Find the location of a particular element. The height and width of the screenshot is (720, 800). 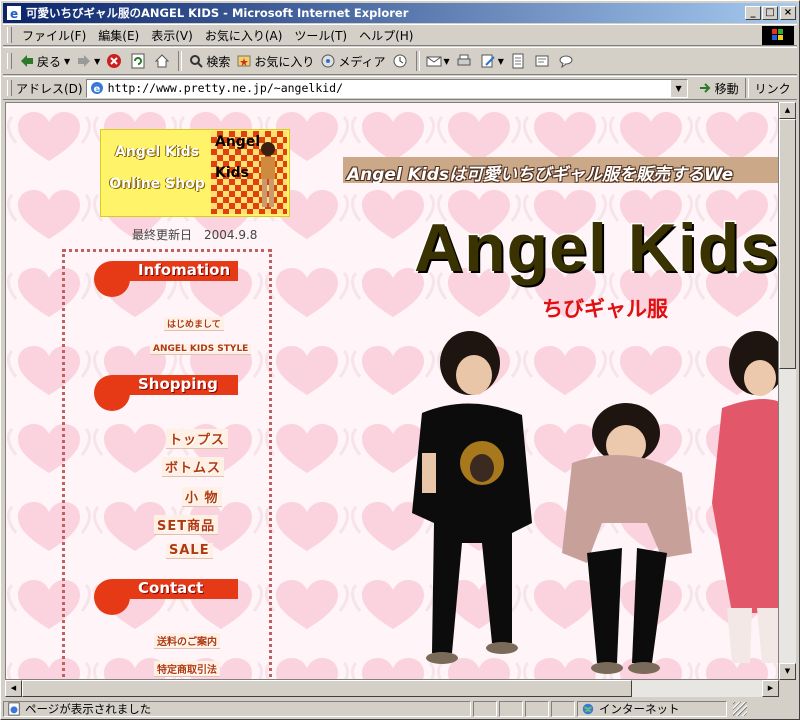

horizontal-scroll-thumb is located at coordinates (327, 688).